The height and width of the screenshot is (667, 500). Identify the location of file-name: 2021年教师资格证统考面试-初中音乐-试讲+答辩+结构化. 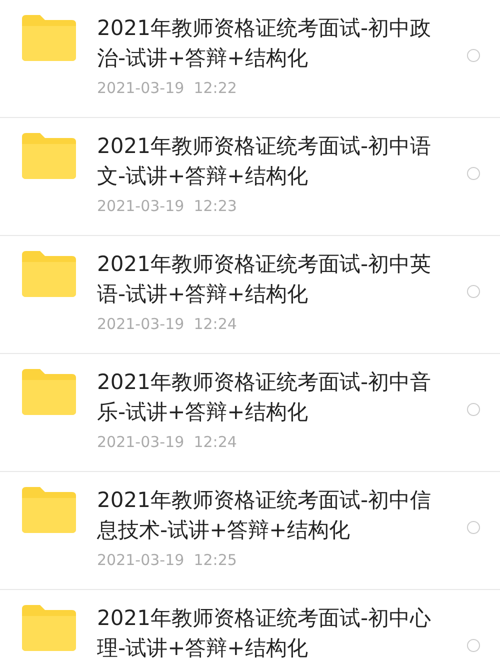
(267, 397).